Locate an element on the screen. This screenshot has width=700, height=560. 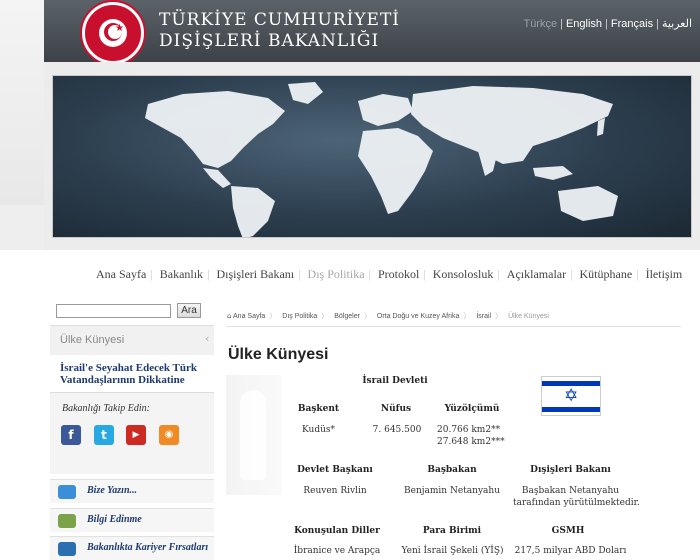
crumb-middle-east: Orta Doğu ve Kuzey Afrika is located at coordinates (418, 316).